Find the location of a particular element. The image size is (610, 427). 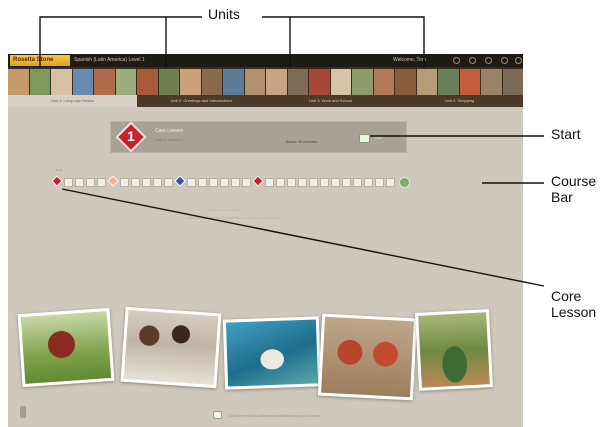

home-icon is located at coordinates (488, 60).